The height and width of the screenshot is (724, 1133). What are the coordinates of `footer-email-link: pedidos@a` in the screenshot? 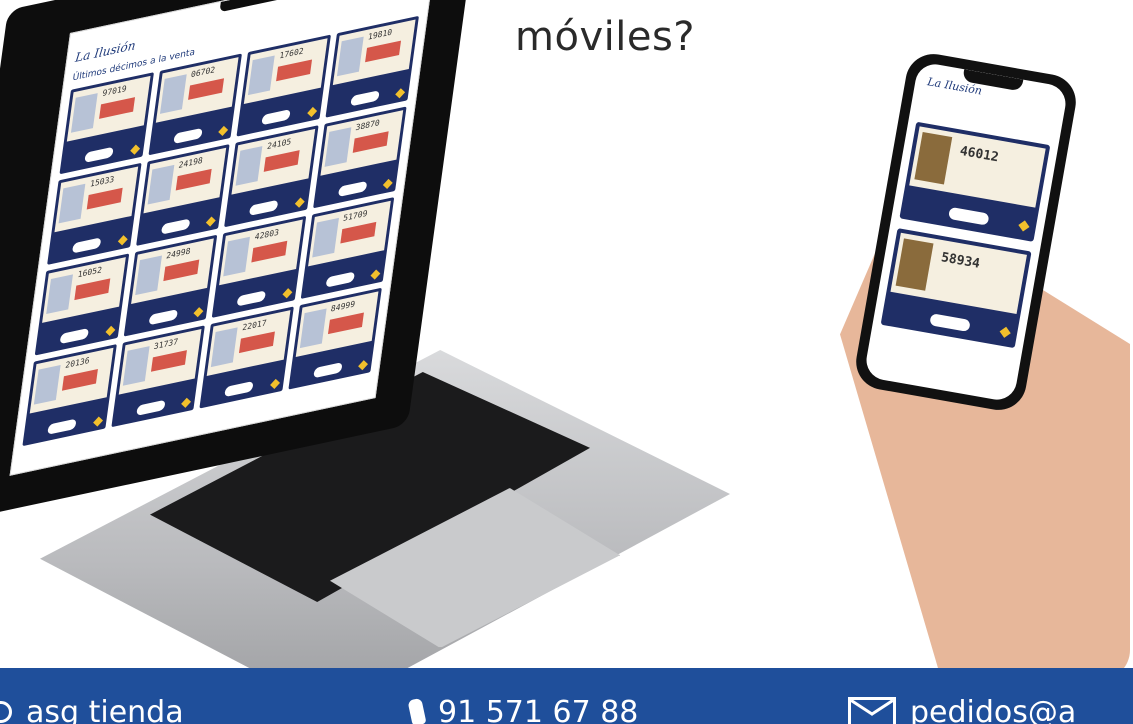 It's located at (962, 709).